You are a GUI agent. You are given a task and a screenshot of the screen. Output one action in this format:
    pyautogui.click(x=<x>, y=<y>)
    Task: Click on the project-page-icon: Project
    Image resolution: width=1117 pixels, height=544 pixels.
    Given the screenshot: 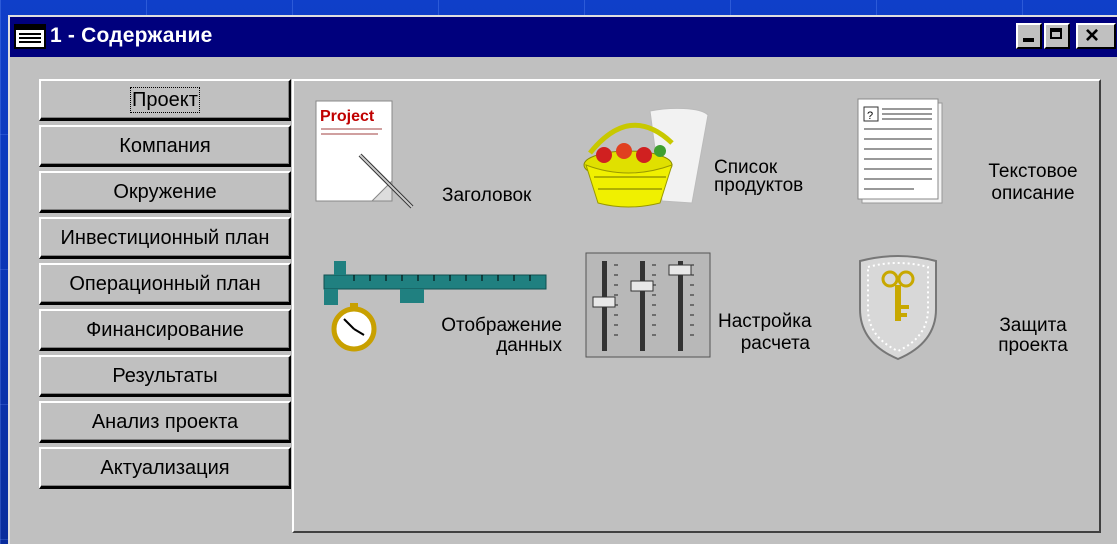 What is the action you would take?
    pyautogui.click(x=364, y=154)
    